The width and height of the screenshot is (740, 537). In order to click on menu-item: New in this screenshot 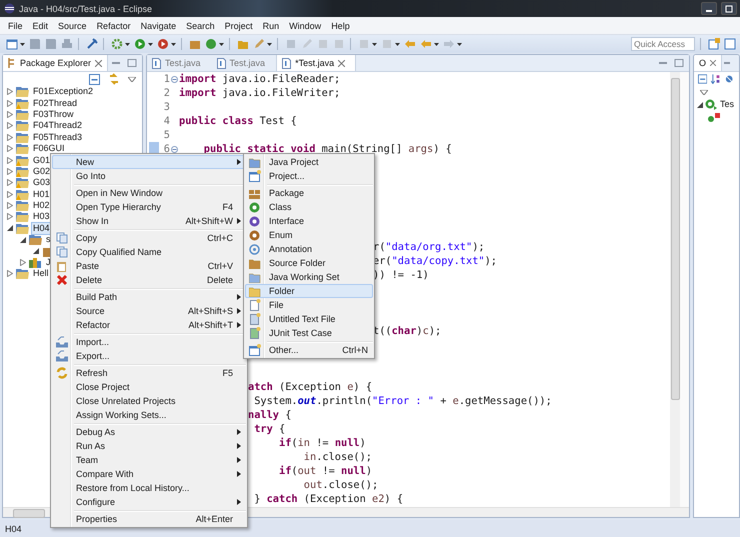, I will do `click(149, 162)`.